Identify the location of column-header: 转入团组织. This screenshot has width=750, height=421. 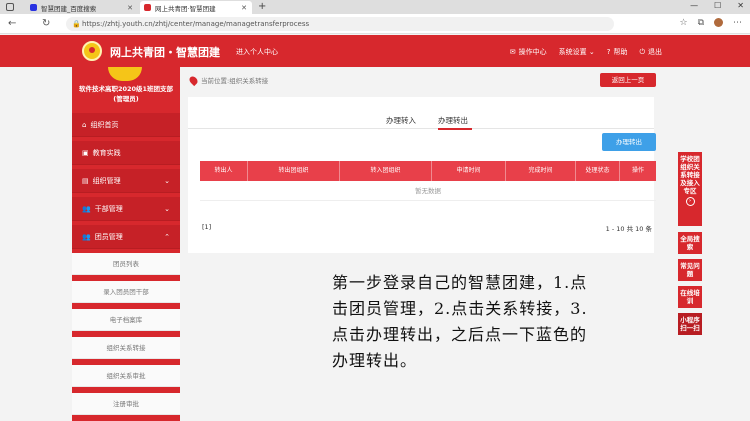
(386, 171).